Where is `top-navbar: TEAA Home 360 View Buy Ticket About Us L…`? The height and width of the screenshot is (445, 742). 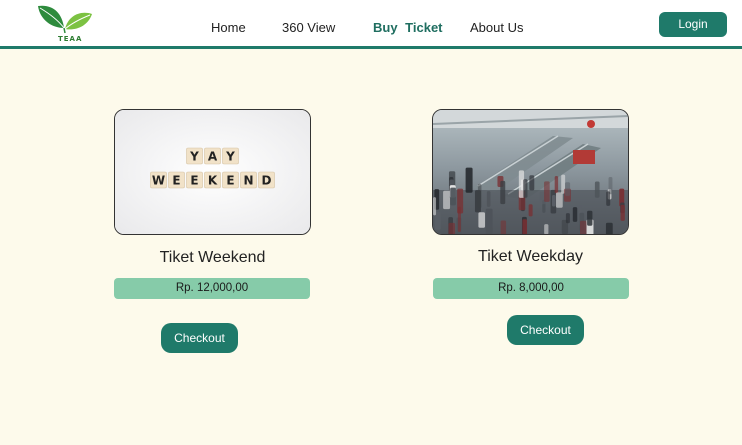 top-navbar: TEAA Home 360 View Buy Ticket About Us L… is located at coordinates (371, 23).